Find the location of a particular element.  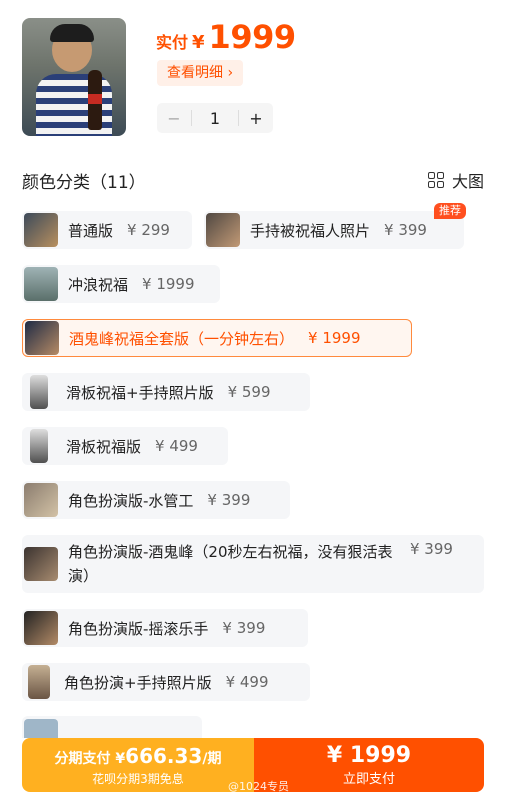

price-label: 实付 is located at coordinates (172, 42).